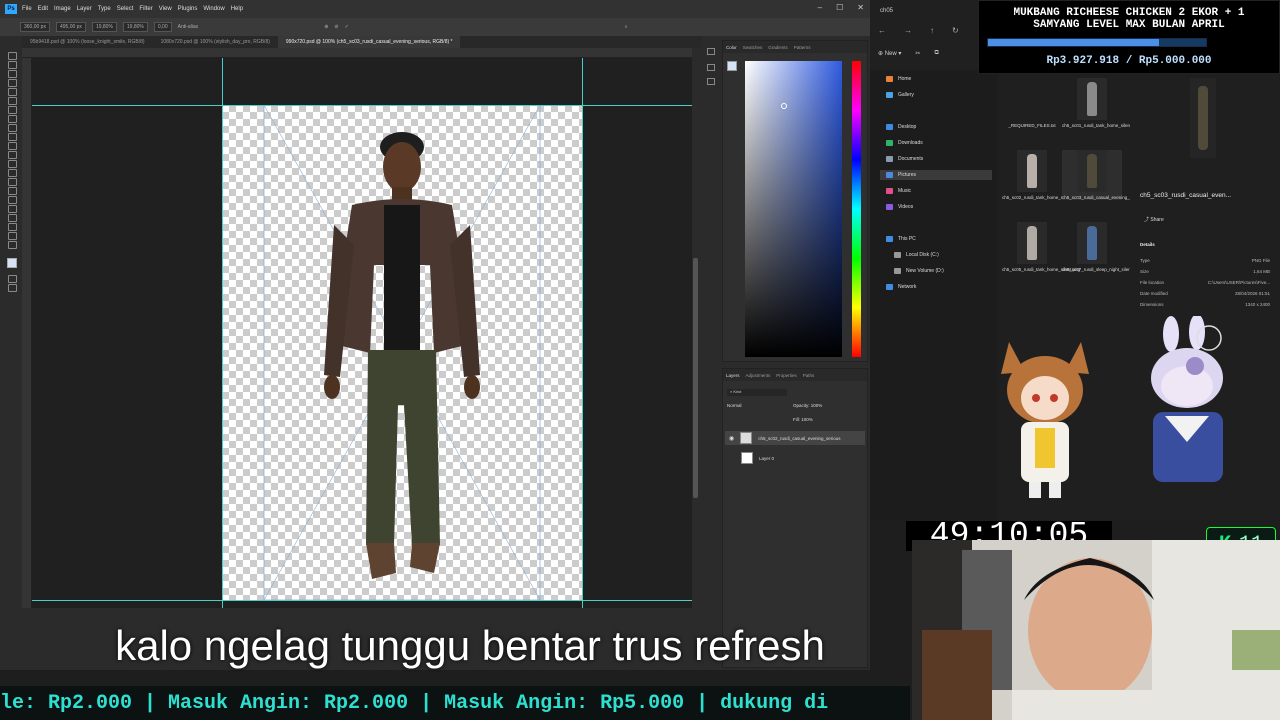 This screenshot has height=720, width=1280. I want to click on menu-image: Image, so click(62, 9).